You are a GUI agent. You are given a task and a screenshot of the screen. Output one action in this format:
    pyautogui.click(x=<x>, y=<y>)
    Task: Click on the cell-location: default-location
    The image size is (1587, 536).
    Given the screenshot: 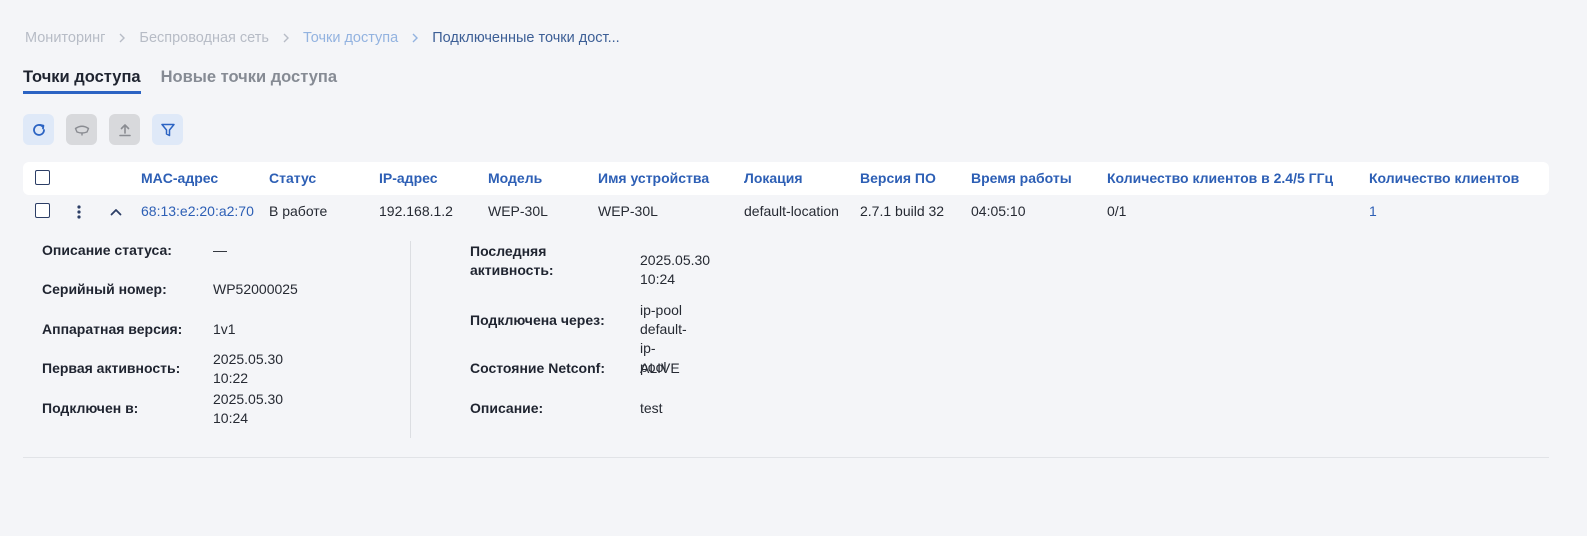 What is the action you would take?
    pyautogui.click(x=791, y=211)
    